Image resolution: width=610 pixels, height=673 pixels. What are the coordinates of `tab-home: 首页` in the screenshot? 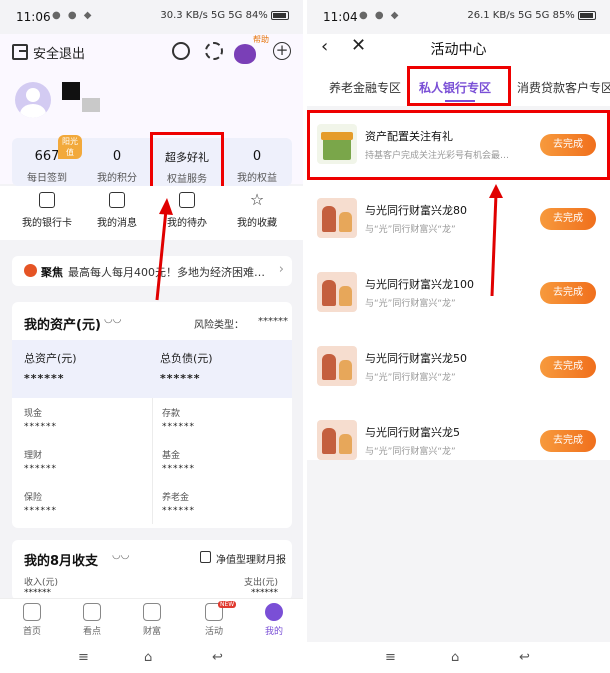 It's located at (32, 620).